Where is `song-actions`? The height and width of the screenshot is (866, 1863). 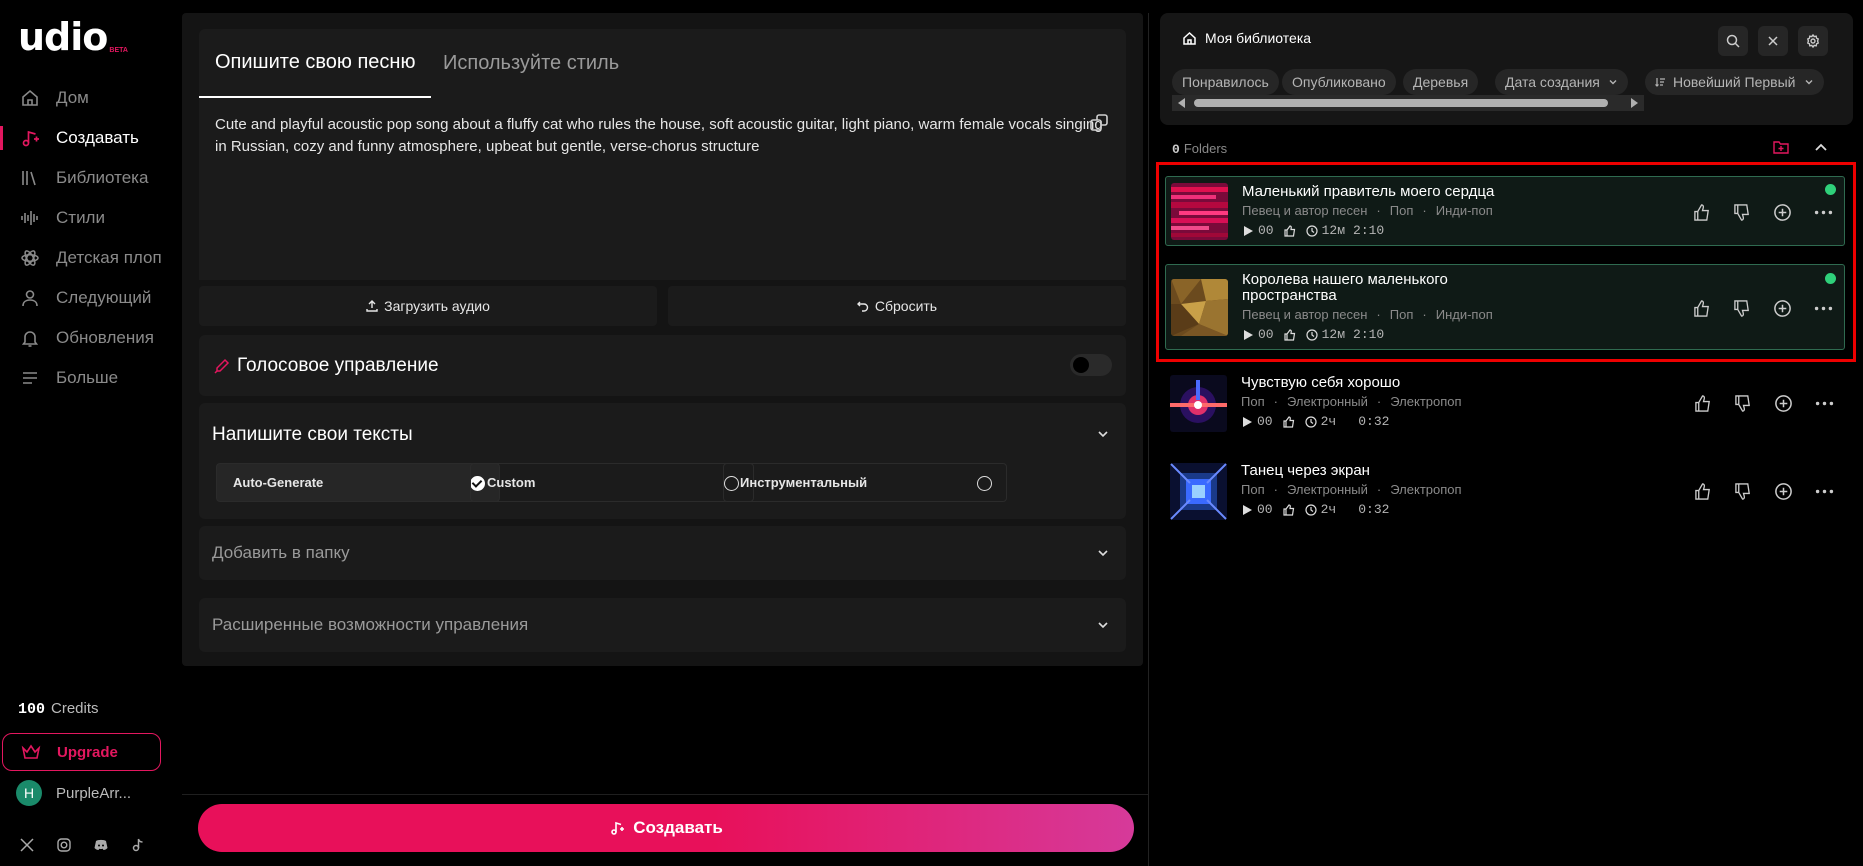 song-actions is located at coordinates (1764, 403).